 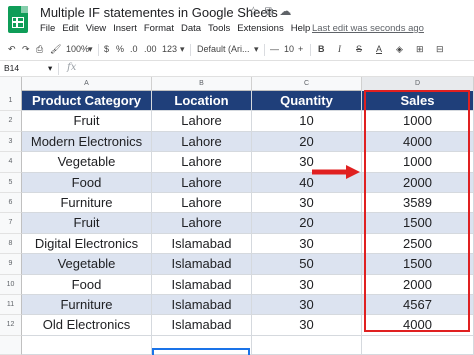 What do you see at coordinates (11, 162) in the screenshot?
I see `row-header-4: 4` at bounding box center [11, 162].